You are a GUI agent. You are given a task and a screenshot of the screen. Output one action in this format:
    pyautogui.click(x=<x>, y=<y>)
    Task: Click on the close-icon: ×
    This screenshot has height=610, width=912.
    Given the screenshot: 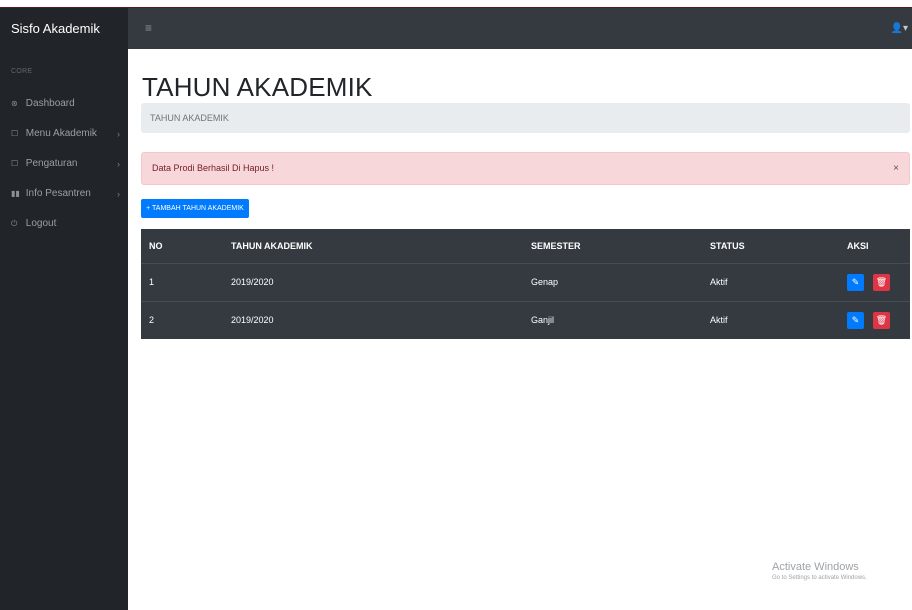 What is the action you would take?
    pyautogui.click(x=896, y=168)
    